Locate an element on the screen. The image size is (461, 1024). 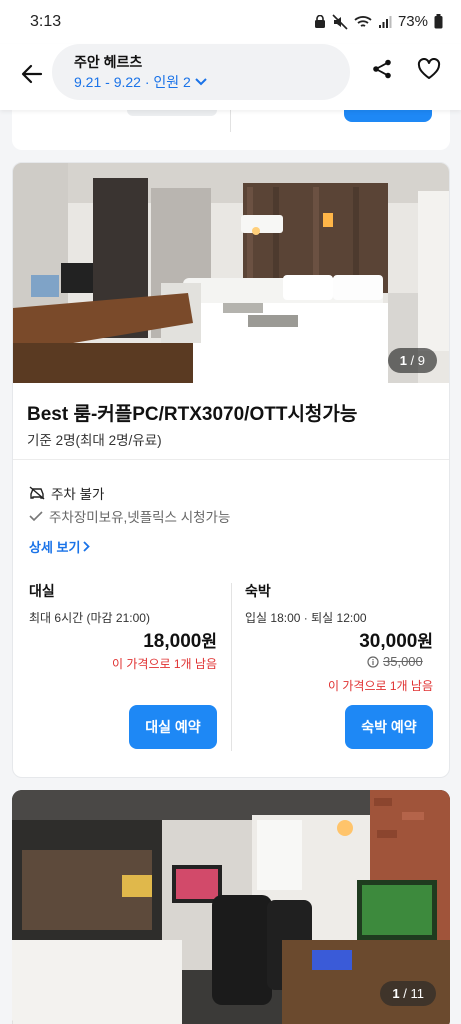
share-button is located at coordinates (384, 71).